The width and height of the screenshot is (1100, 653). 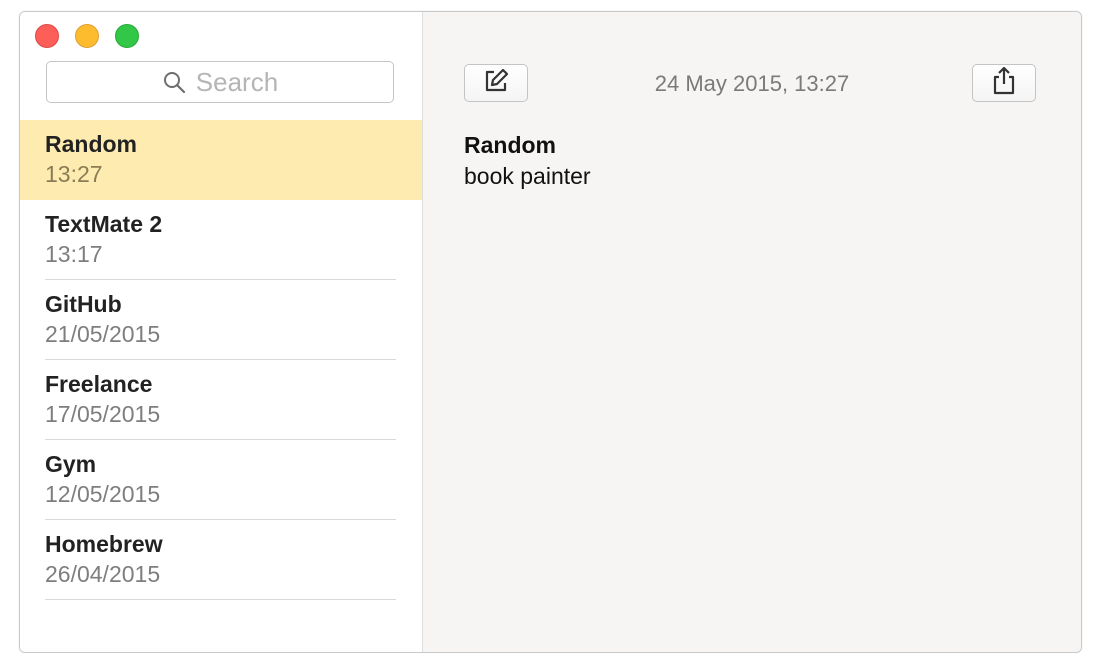 I want to click on note-list-item: TextMate 2 13:17, so click(x=221, y=240).